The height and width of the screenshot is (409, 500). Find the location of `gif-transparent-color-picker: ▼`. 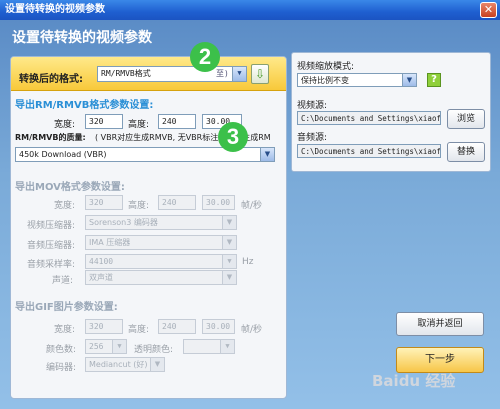

gif-transparent-color-picker: ▼ is located at coordinates (209, 346).